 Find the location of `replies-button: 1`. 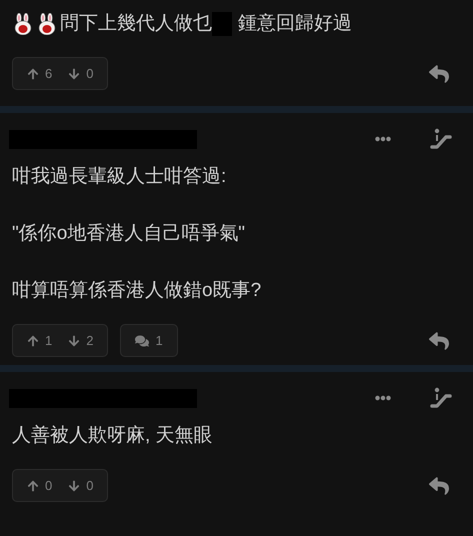

replies-button: 1 is located at coordinates (149, 340).